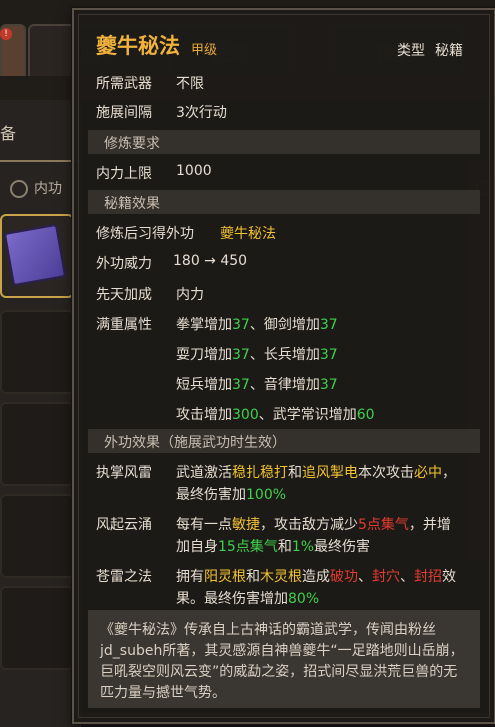  Describe the element at coordinates (48, 189) in the screenshot. I see `filter-label-neigong: 内功` at that location.